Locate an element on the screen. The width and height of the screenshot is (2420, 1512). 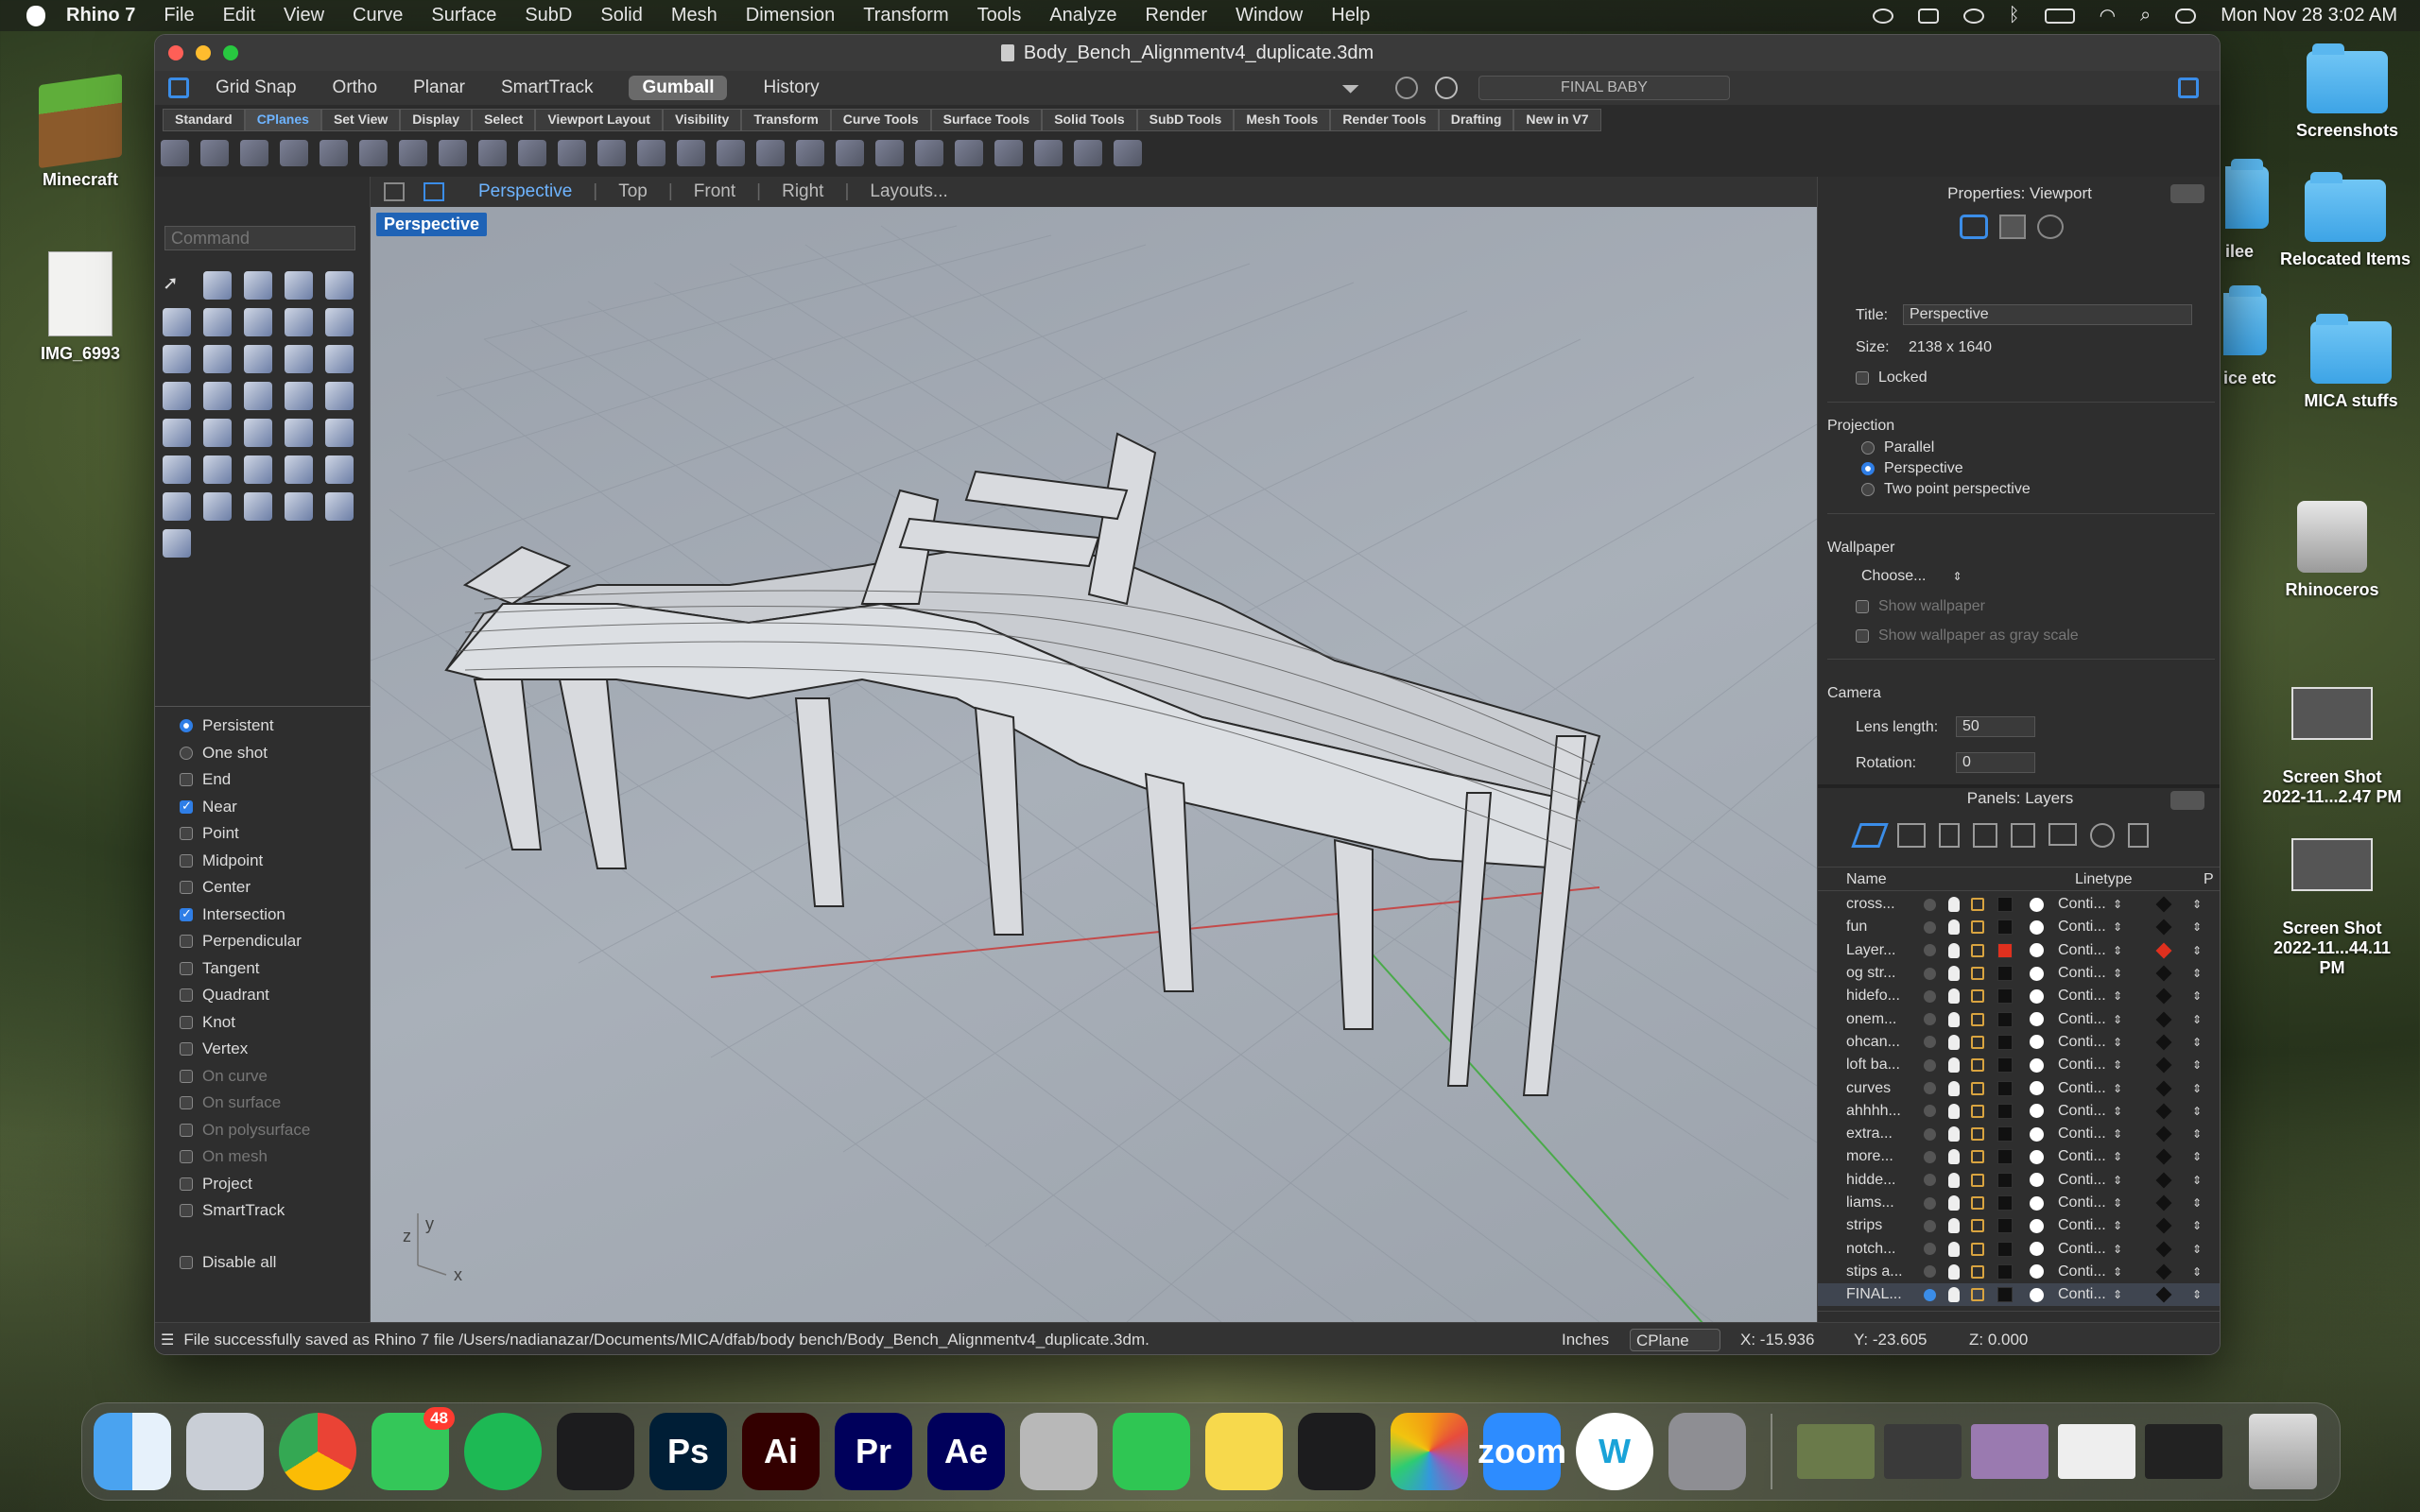
target-icon is located at coordinates (1446, 88).